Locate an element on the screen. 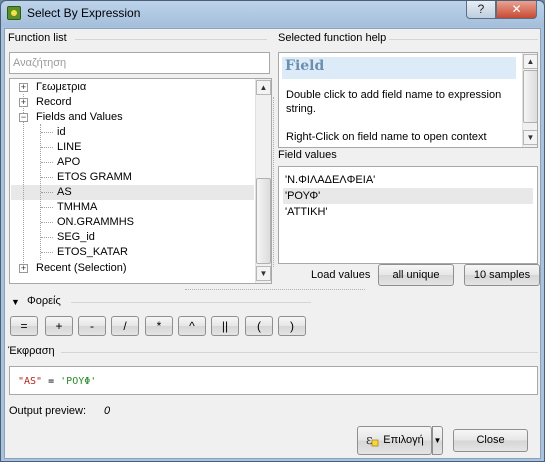 The image size is (545, 462). help-scrollbar: ▲ ▼ is located at coordinates (529, 100).